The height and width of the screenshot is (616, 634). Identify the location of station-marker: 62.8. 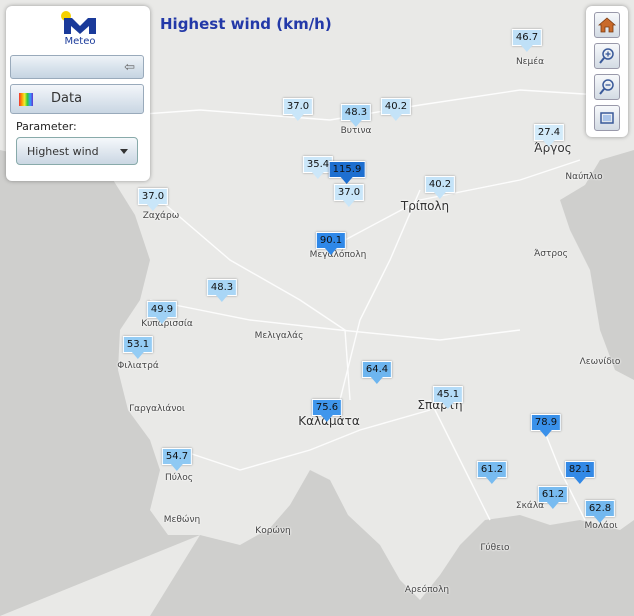
(600, 511).